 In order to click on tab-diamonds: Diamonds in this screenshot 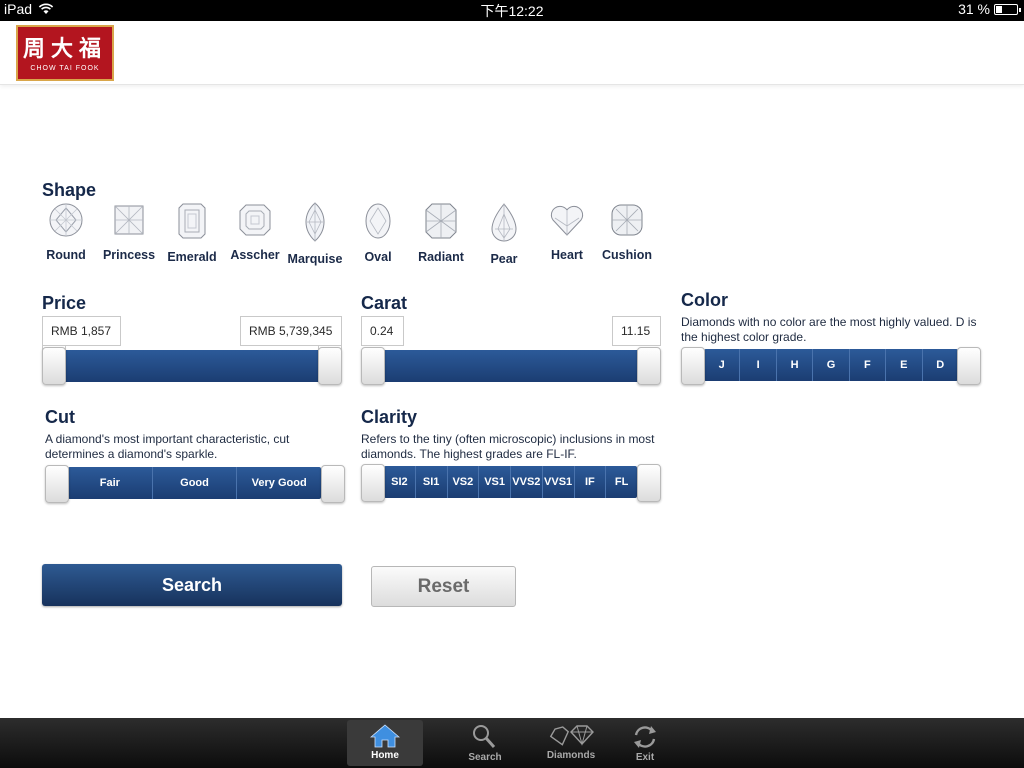, I will do `click(571, 743)`.